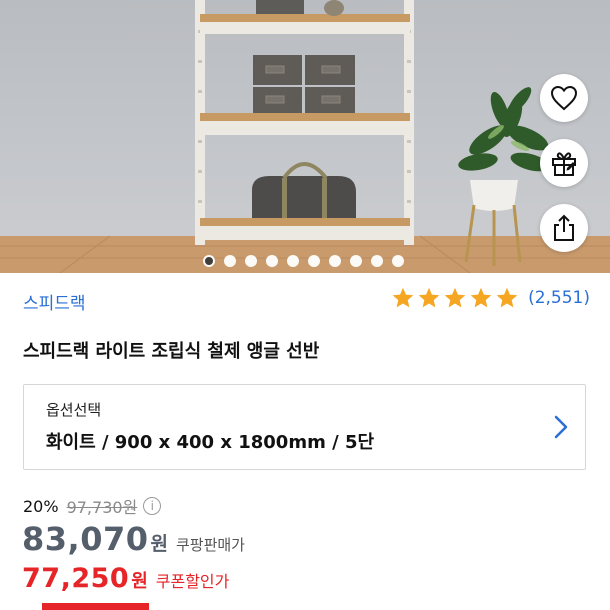  What do you see at coordinates (210, 442) in the screenshot?
I see `option-value: 화이트 / 900 x 400 x 1800mm / 5단` at bounding box center [210, 442].